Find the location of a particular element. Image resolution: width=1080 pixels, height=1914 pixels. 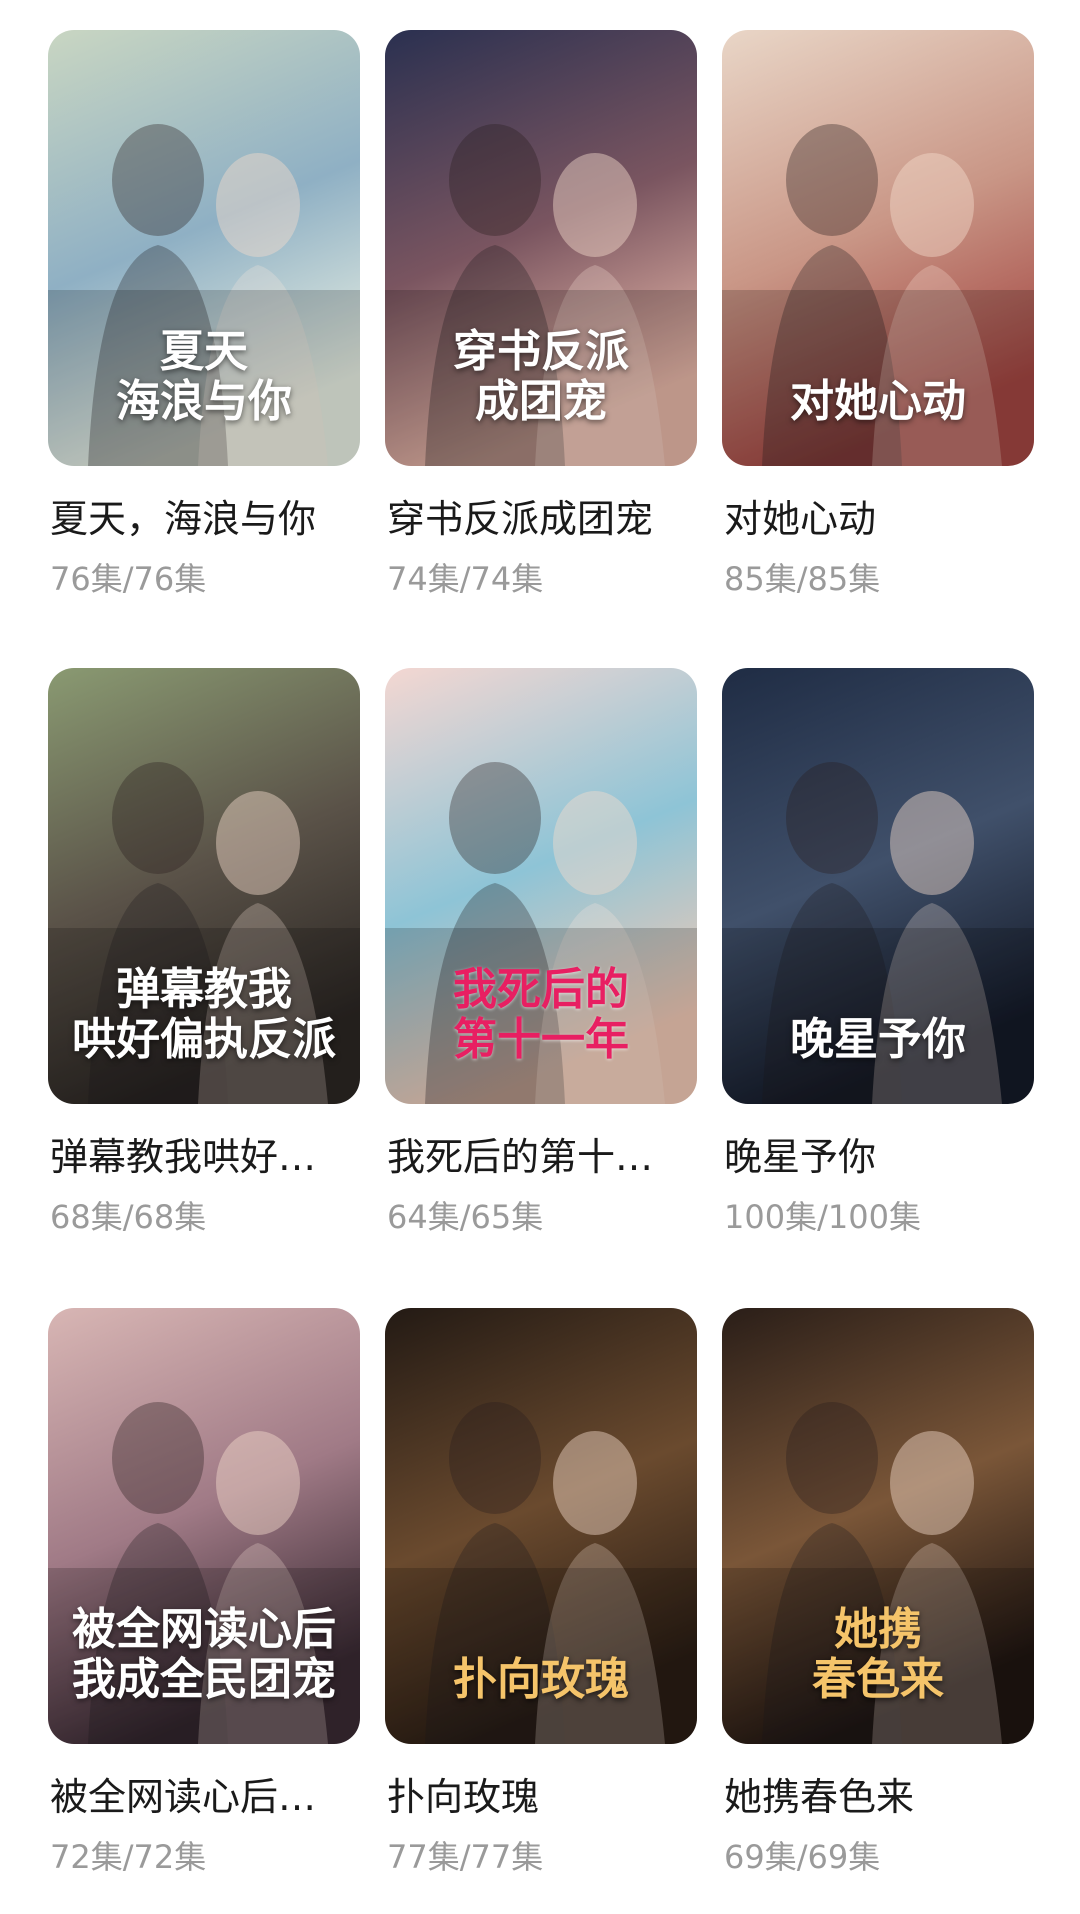

drama-title: 晚星予你 is located at coordinates (884, 1153).